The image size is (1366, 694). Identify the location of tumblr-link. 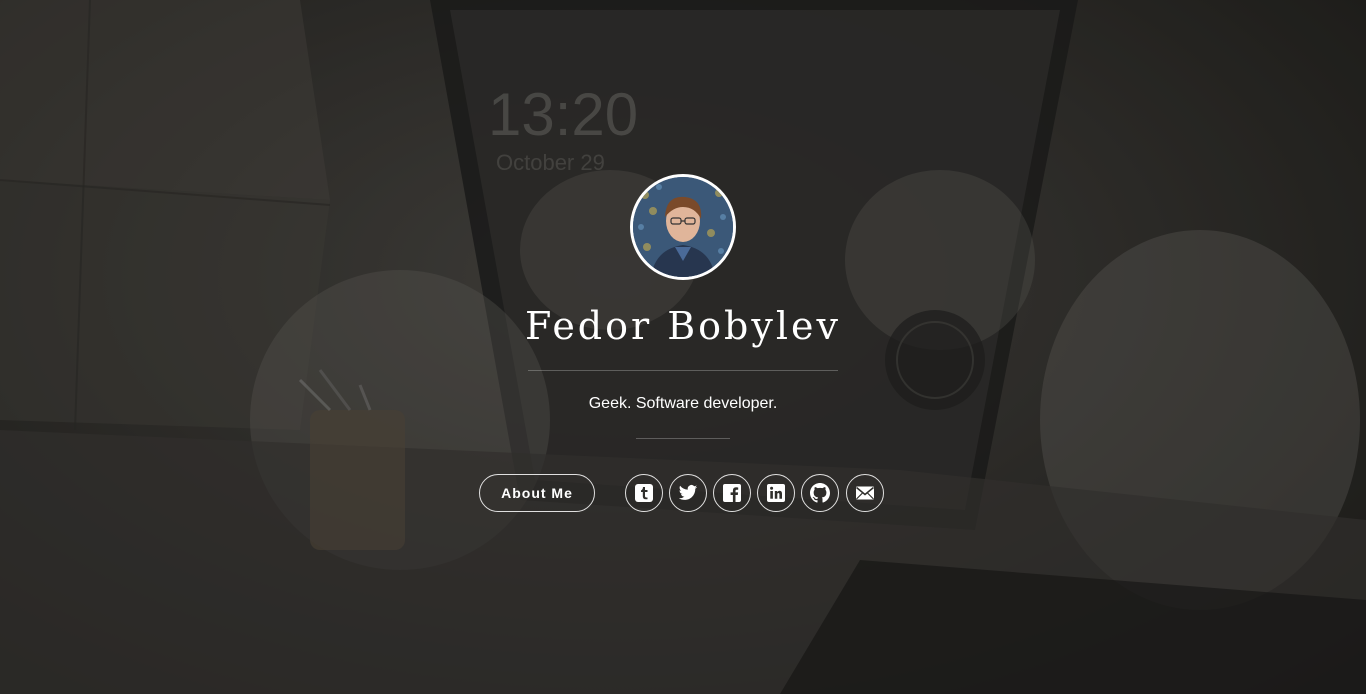
(644, 493).